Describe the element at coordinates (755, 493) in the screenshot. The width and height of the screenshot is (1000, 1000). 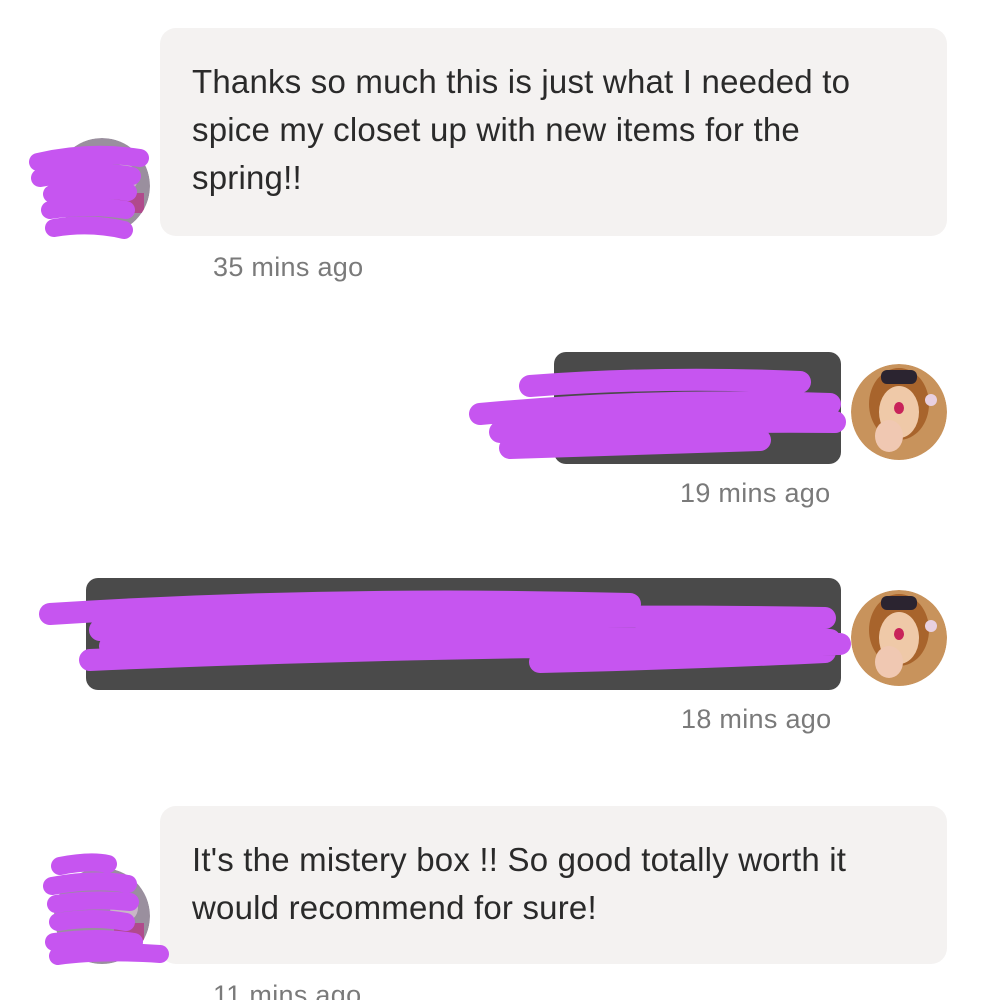
I see `message-timestamp: 19 mins ago` at that location.